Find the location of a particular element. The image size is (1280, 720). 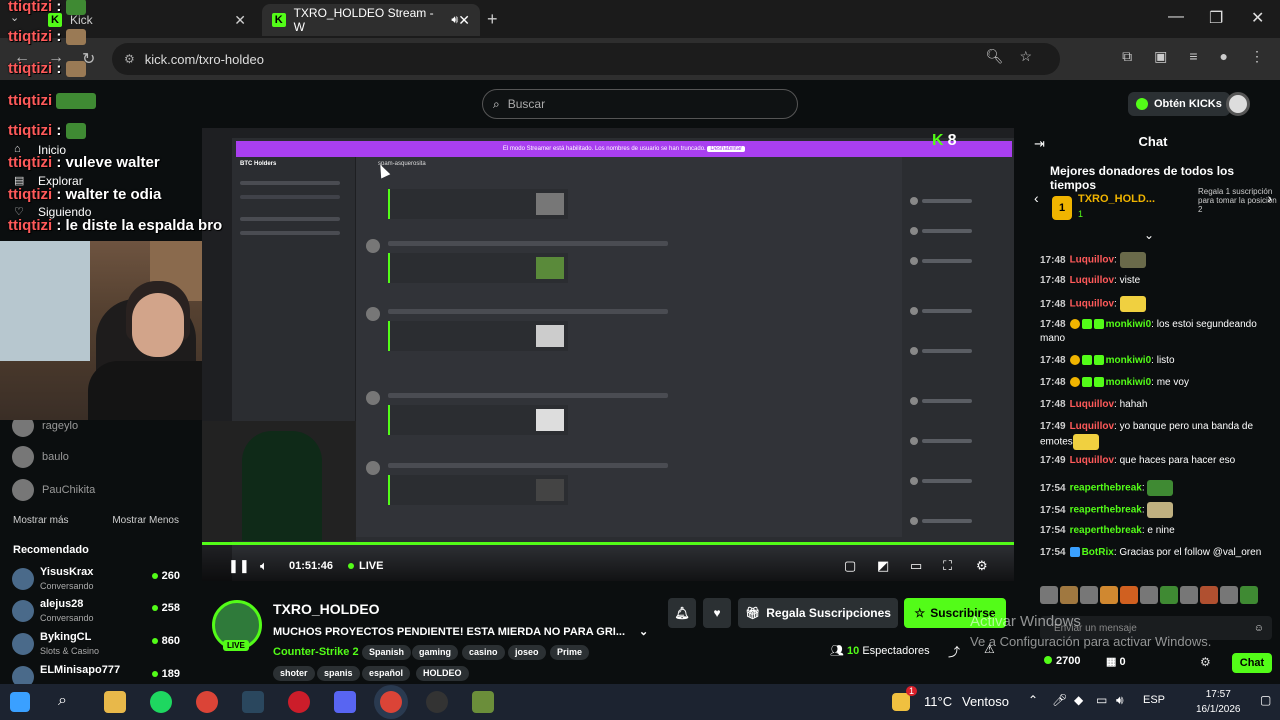

get-kicks-button: Obtén KICKs is located at coordinates (1179, 104).